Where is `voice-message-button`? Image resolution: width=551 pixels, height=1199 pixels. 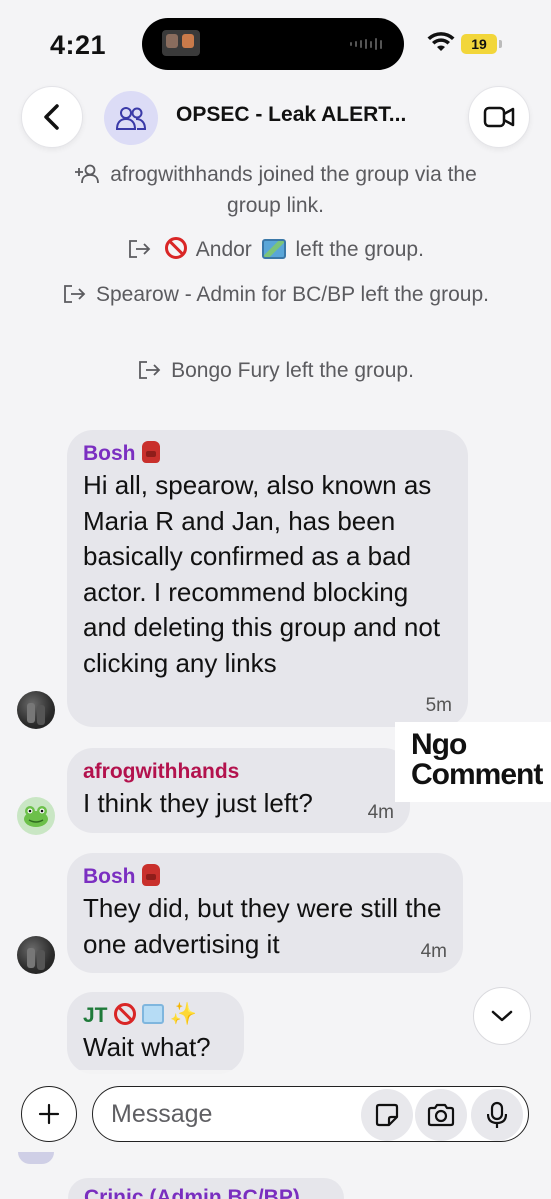
voice-message-button is located at coordinates (497, 1115).